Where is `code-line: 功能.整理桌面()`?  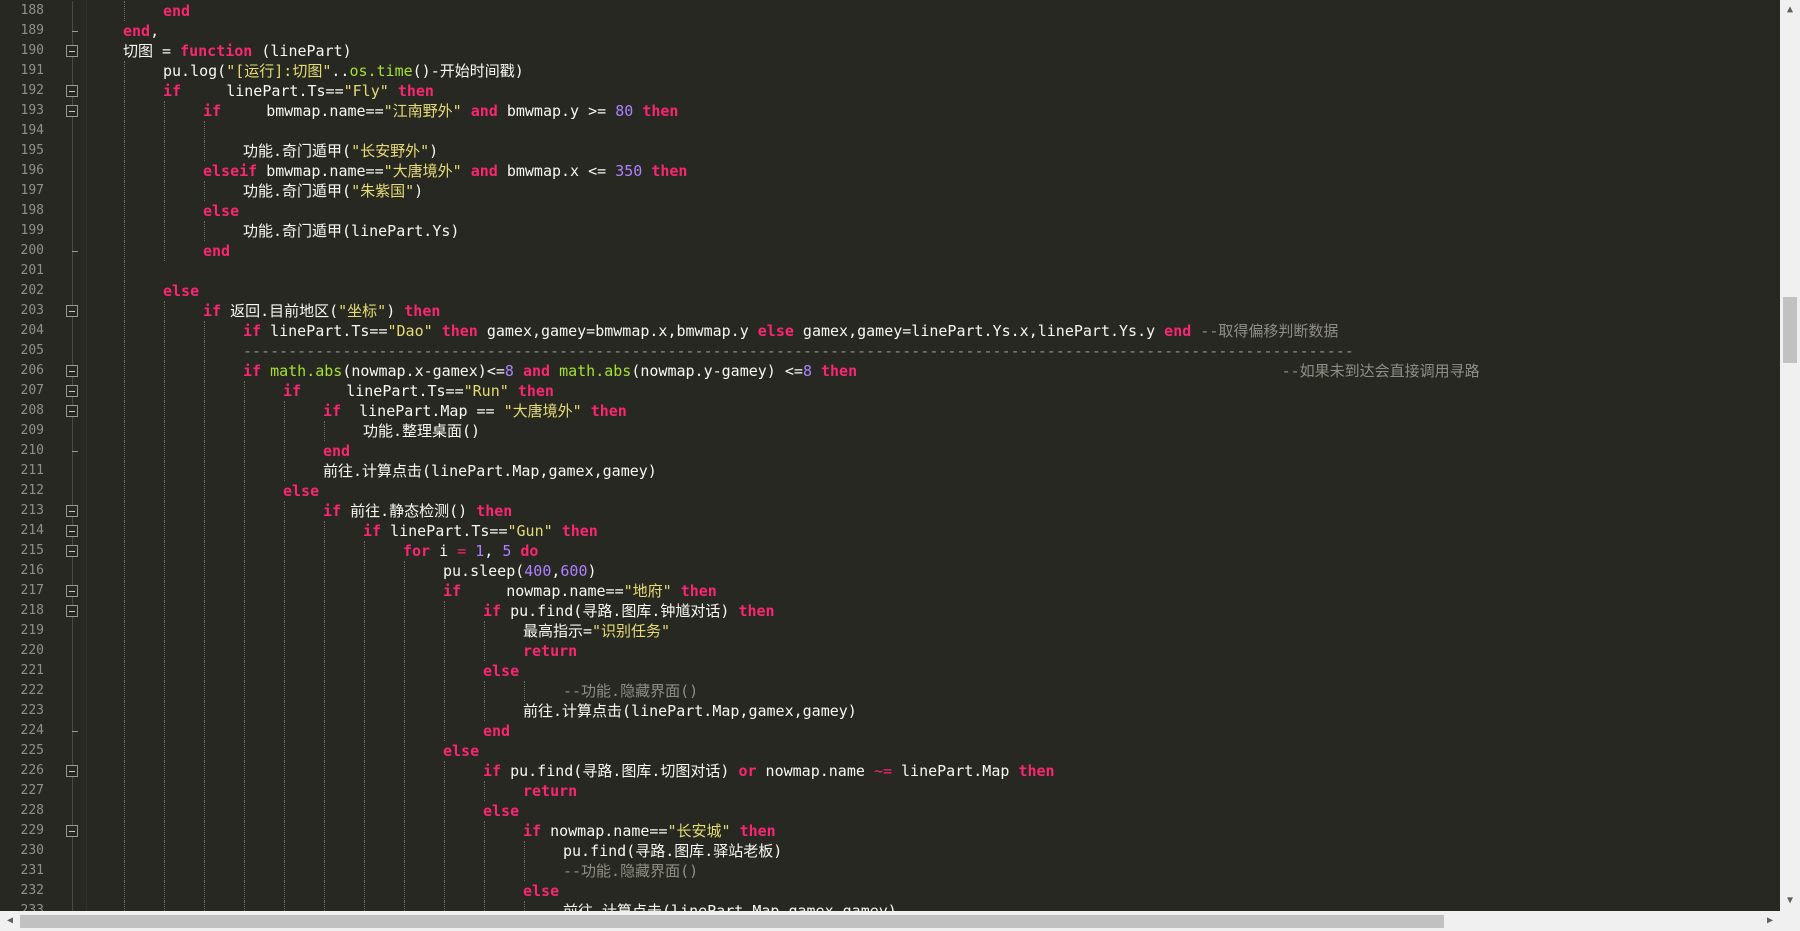 code-line: 功能.整理桌面() is located at coordinates (421, 431).